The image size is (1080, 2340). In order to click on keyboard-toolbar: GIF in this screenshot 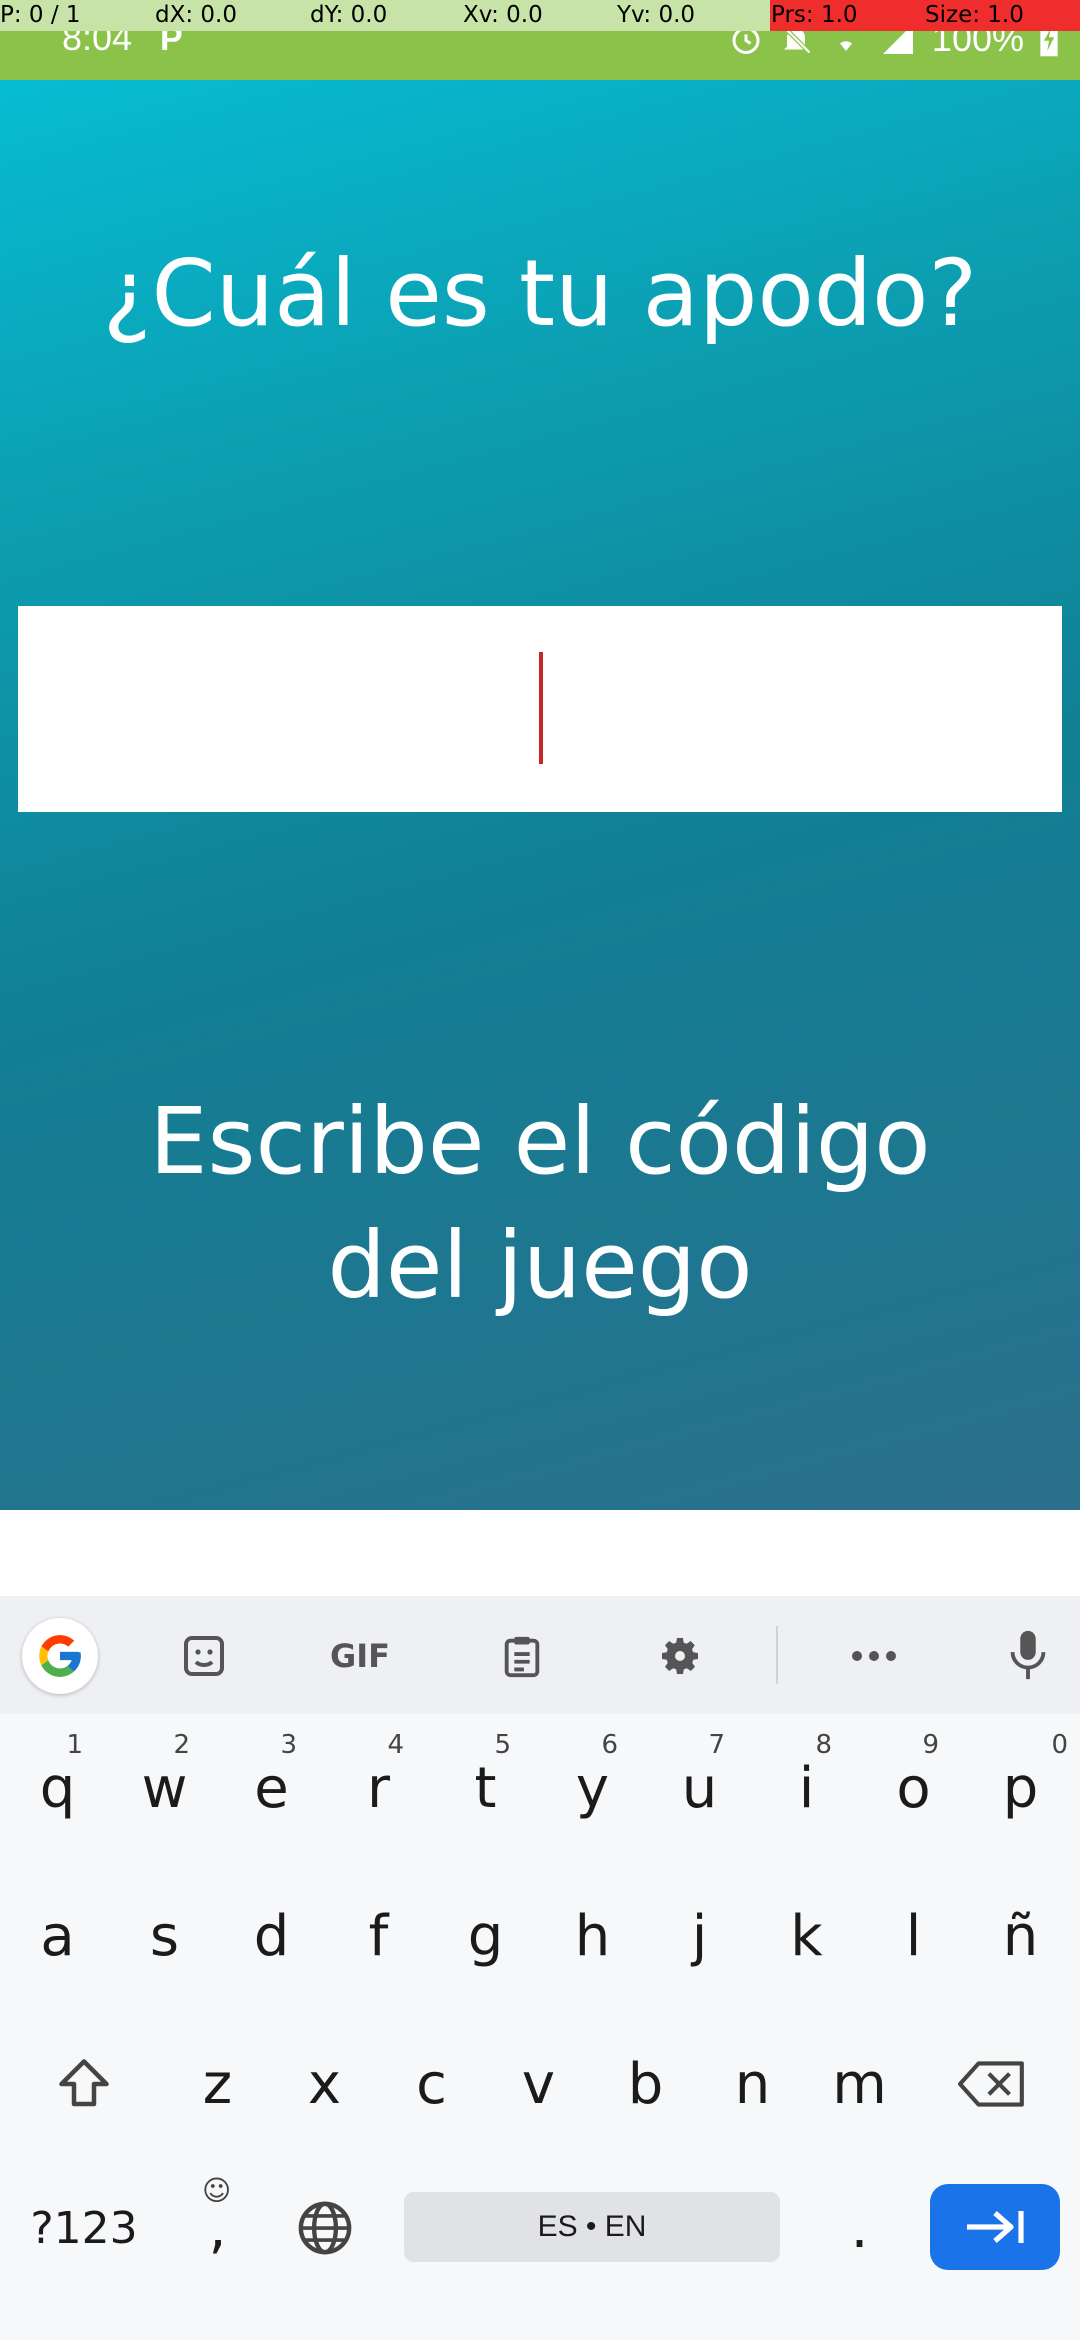, I will do `click(540, 1655)`.